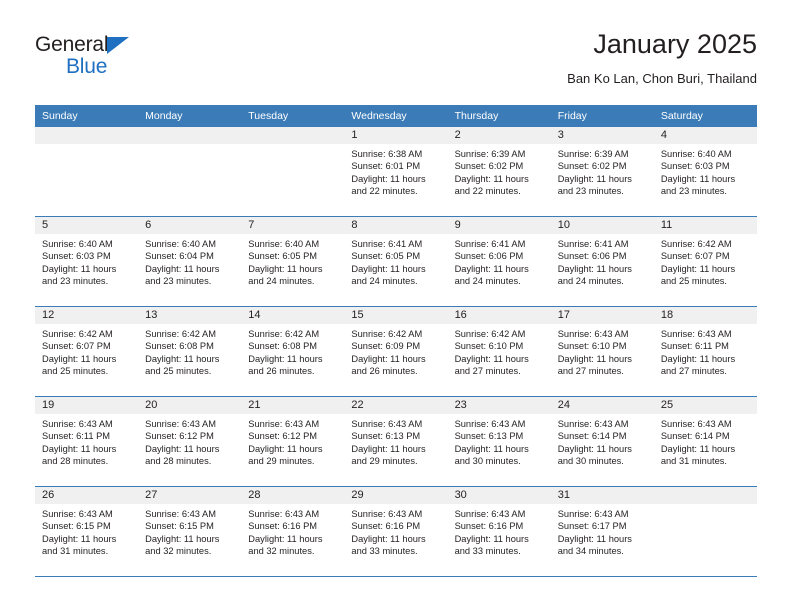  I want to click on sunset-text: Sunset: 6:13 PM, so click(386, 436).